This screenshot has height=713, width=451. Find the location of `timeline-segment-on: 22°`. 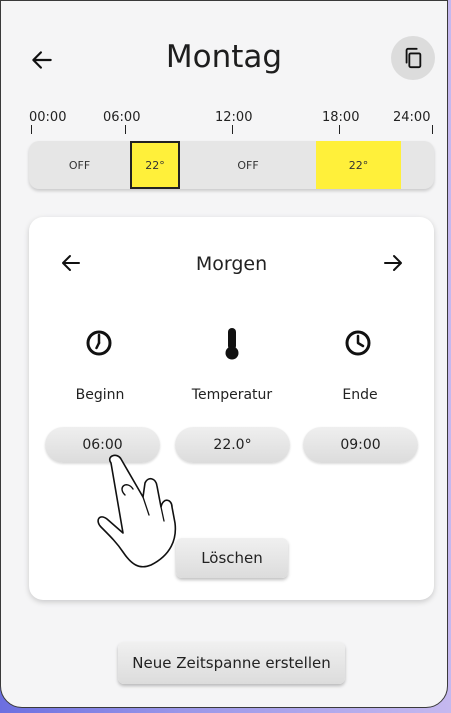

timeline-segment-on: 22° is located at coordinates (358, 165).